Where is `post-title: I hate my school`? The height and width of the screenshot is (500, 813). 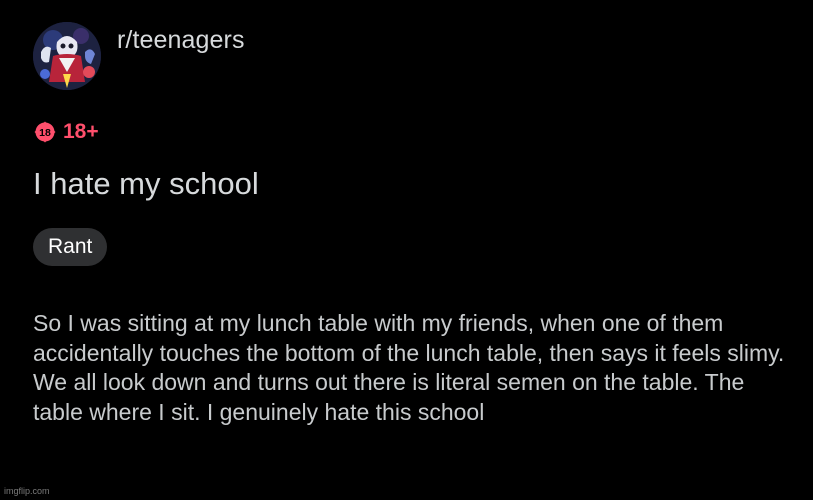 post-title: I hate my school is located at coordinates (146, 183).